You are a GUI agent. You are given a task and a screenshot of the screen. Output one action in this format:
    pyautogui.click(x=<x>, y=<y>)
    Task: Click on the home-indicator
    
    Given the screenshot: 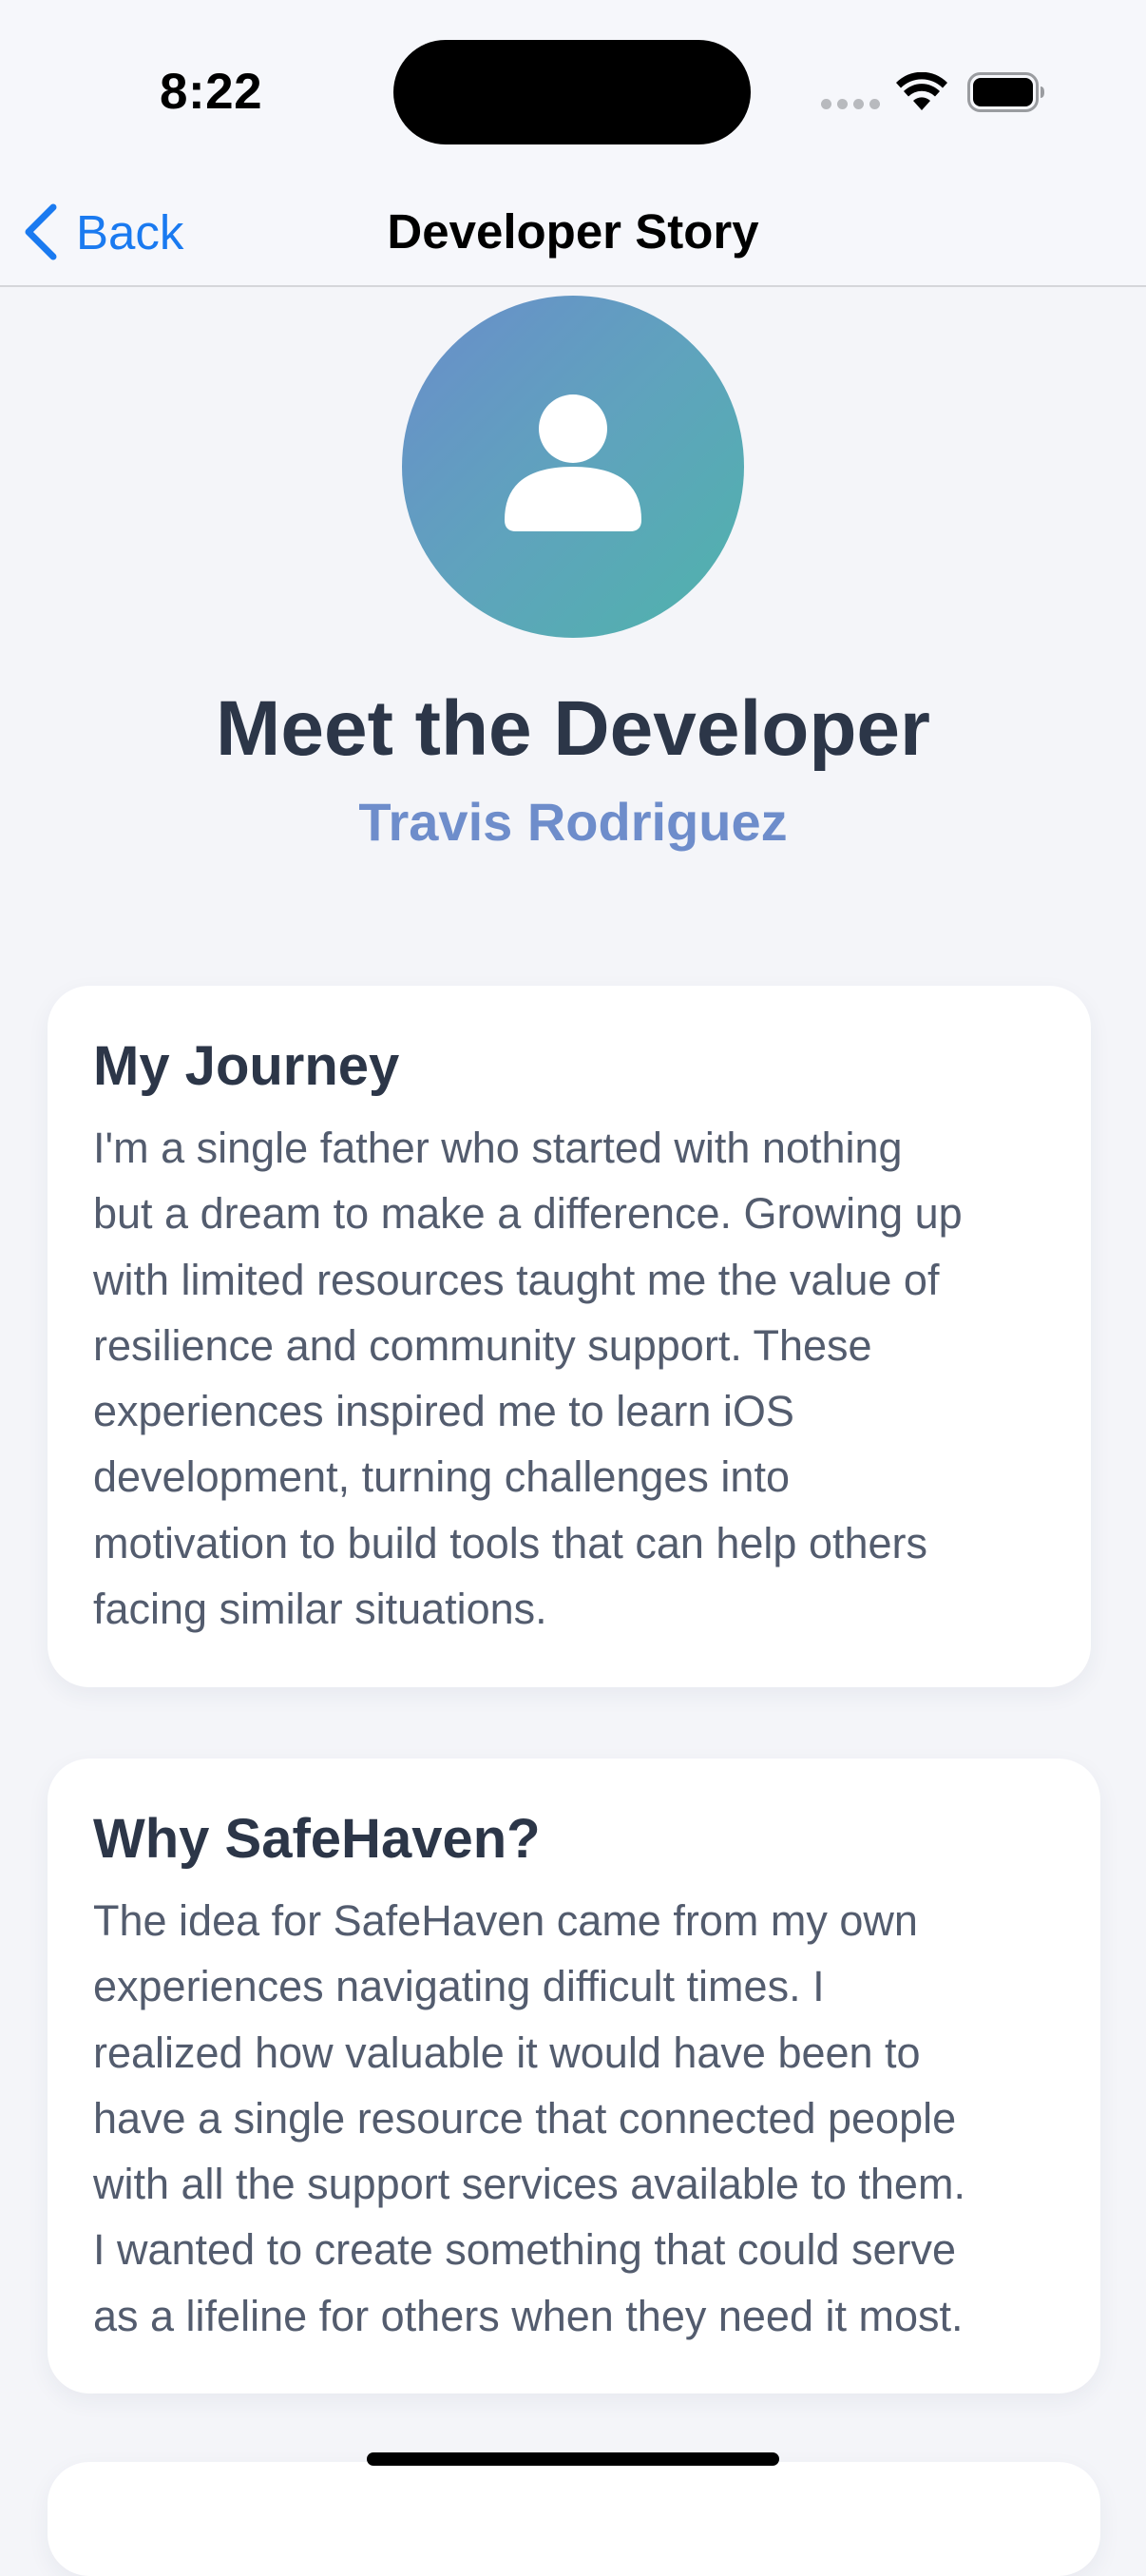 What is the action you would take?
    pyautogui.click(x=573, y=2459)
    